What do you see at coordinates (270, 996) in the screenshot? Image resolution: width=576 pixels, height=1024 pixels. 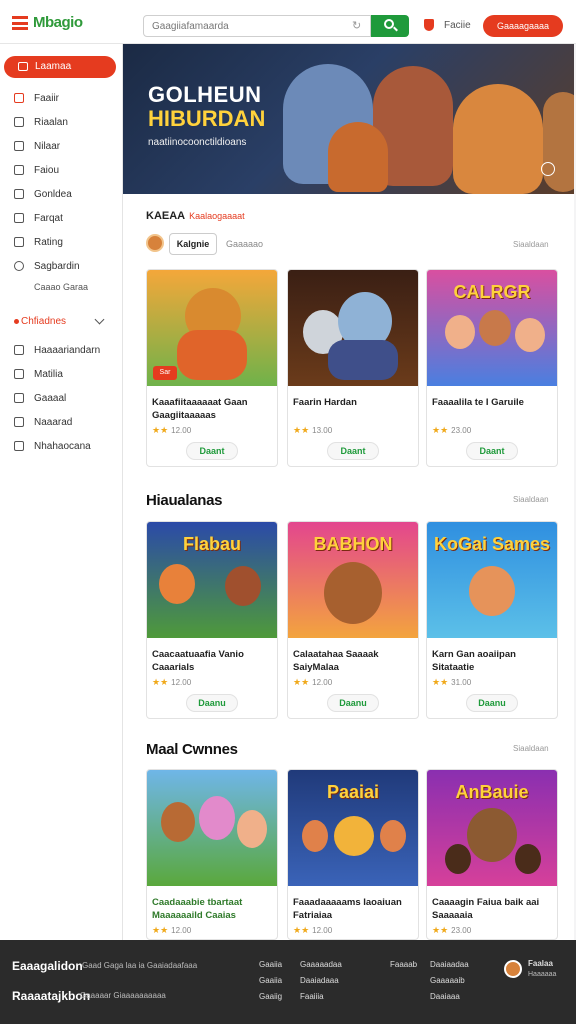 I see `footer-link: Gaaiig` at bounding box center [270, 996].